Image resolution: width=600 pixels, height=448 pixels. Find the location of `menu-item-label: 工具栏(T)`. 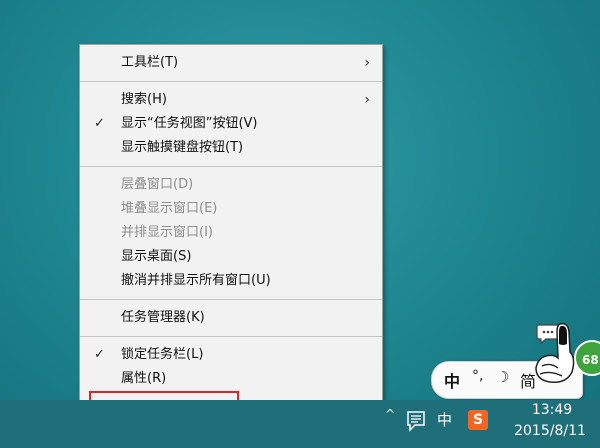

menu-item-label: 工具栏(T) is located at coordinates (150, 62).